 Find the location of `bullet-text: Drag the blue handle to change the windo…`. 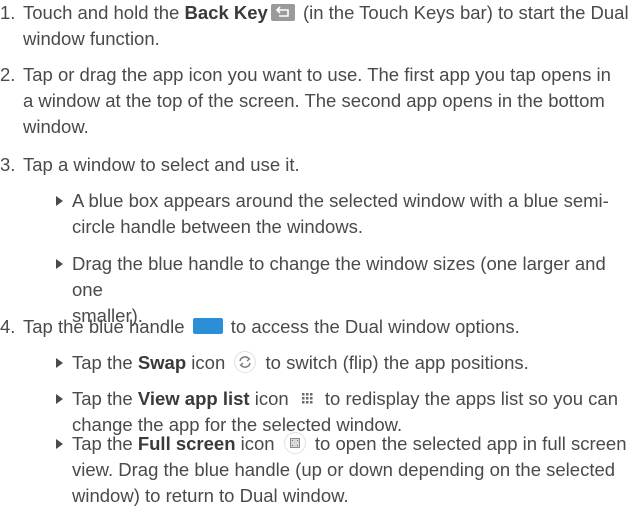

bullet-text: Drag the blue handle to change the windo… is located at coordinates (339, 276).